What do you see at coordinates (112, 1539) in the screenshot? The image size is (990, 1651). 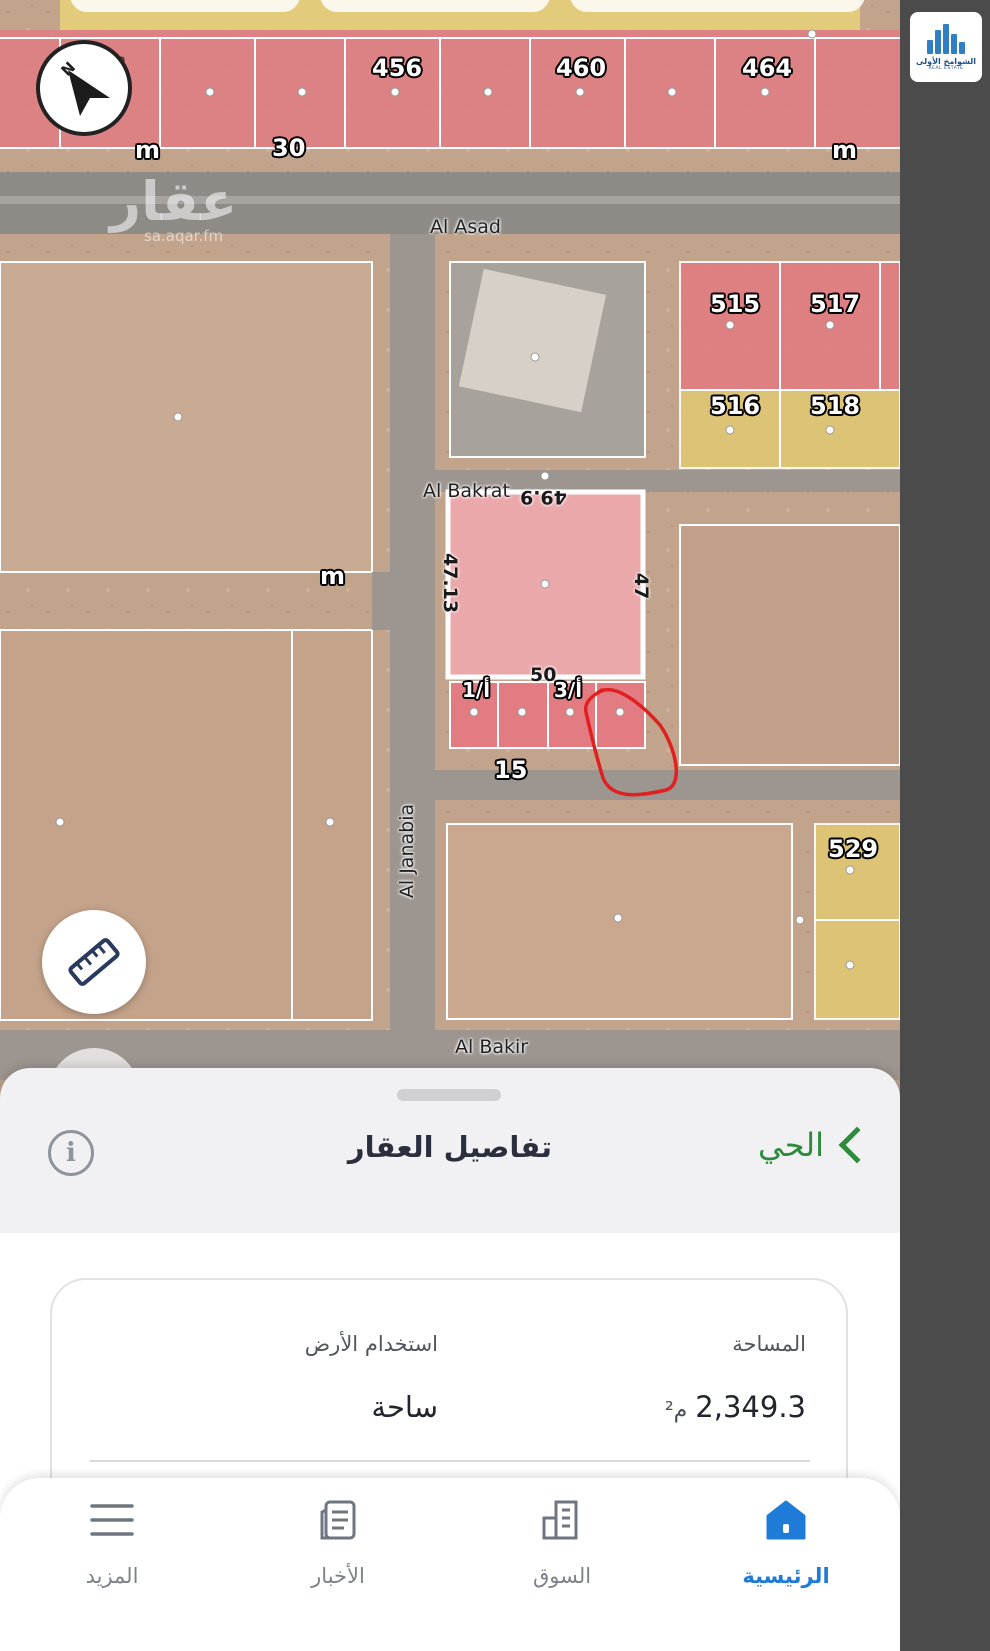 I see `nav-more: المزيد` at bounding box center [112, 1539].